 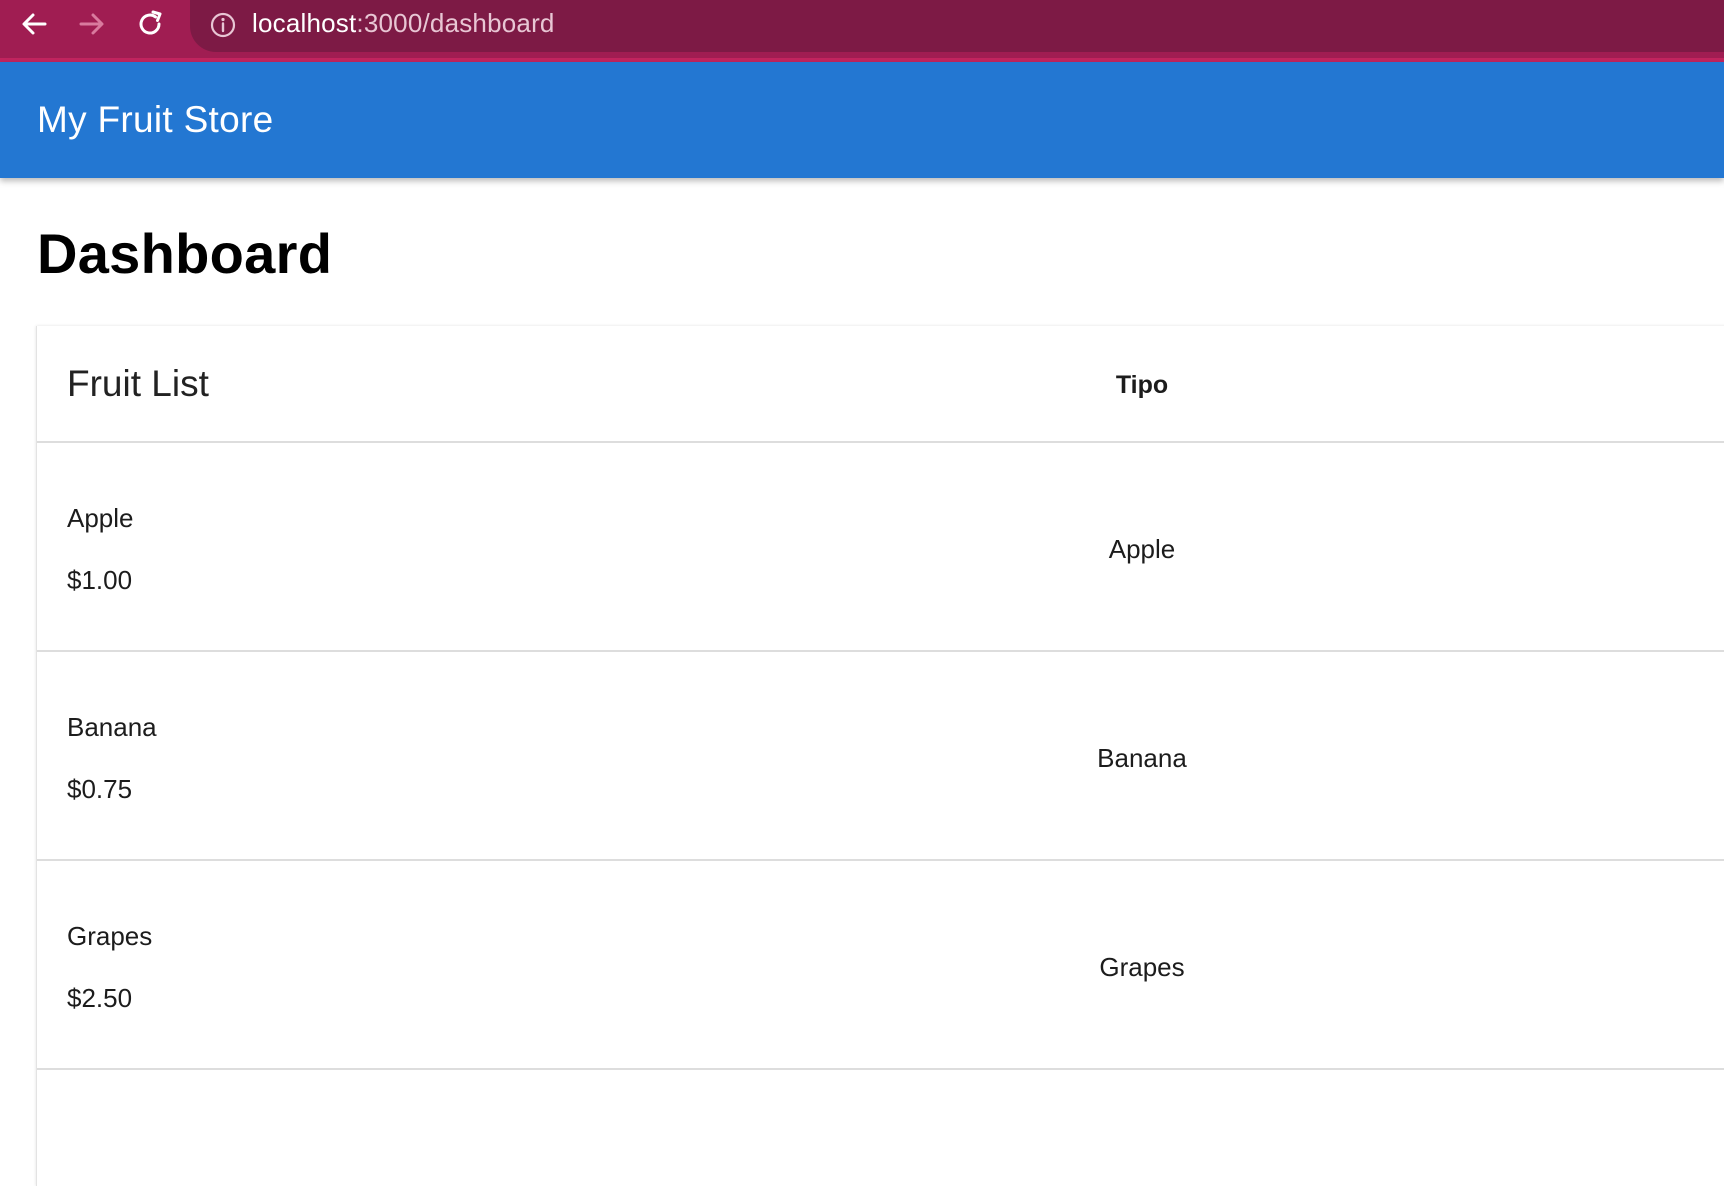 I want to click on fruit-price: $2.50, so click(x=100, y=998).